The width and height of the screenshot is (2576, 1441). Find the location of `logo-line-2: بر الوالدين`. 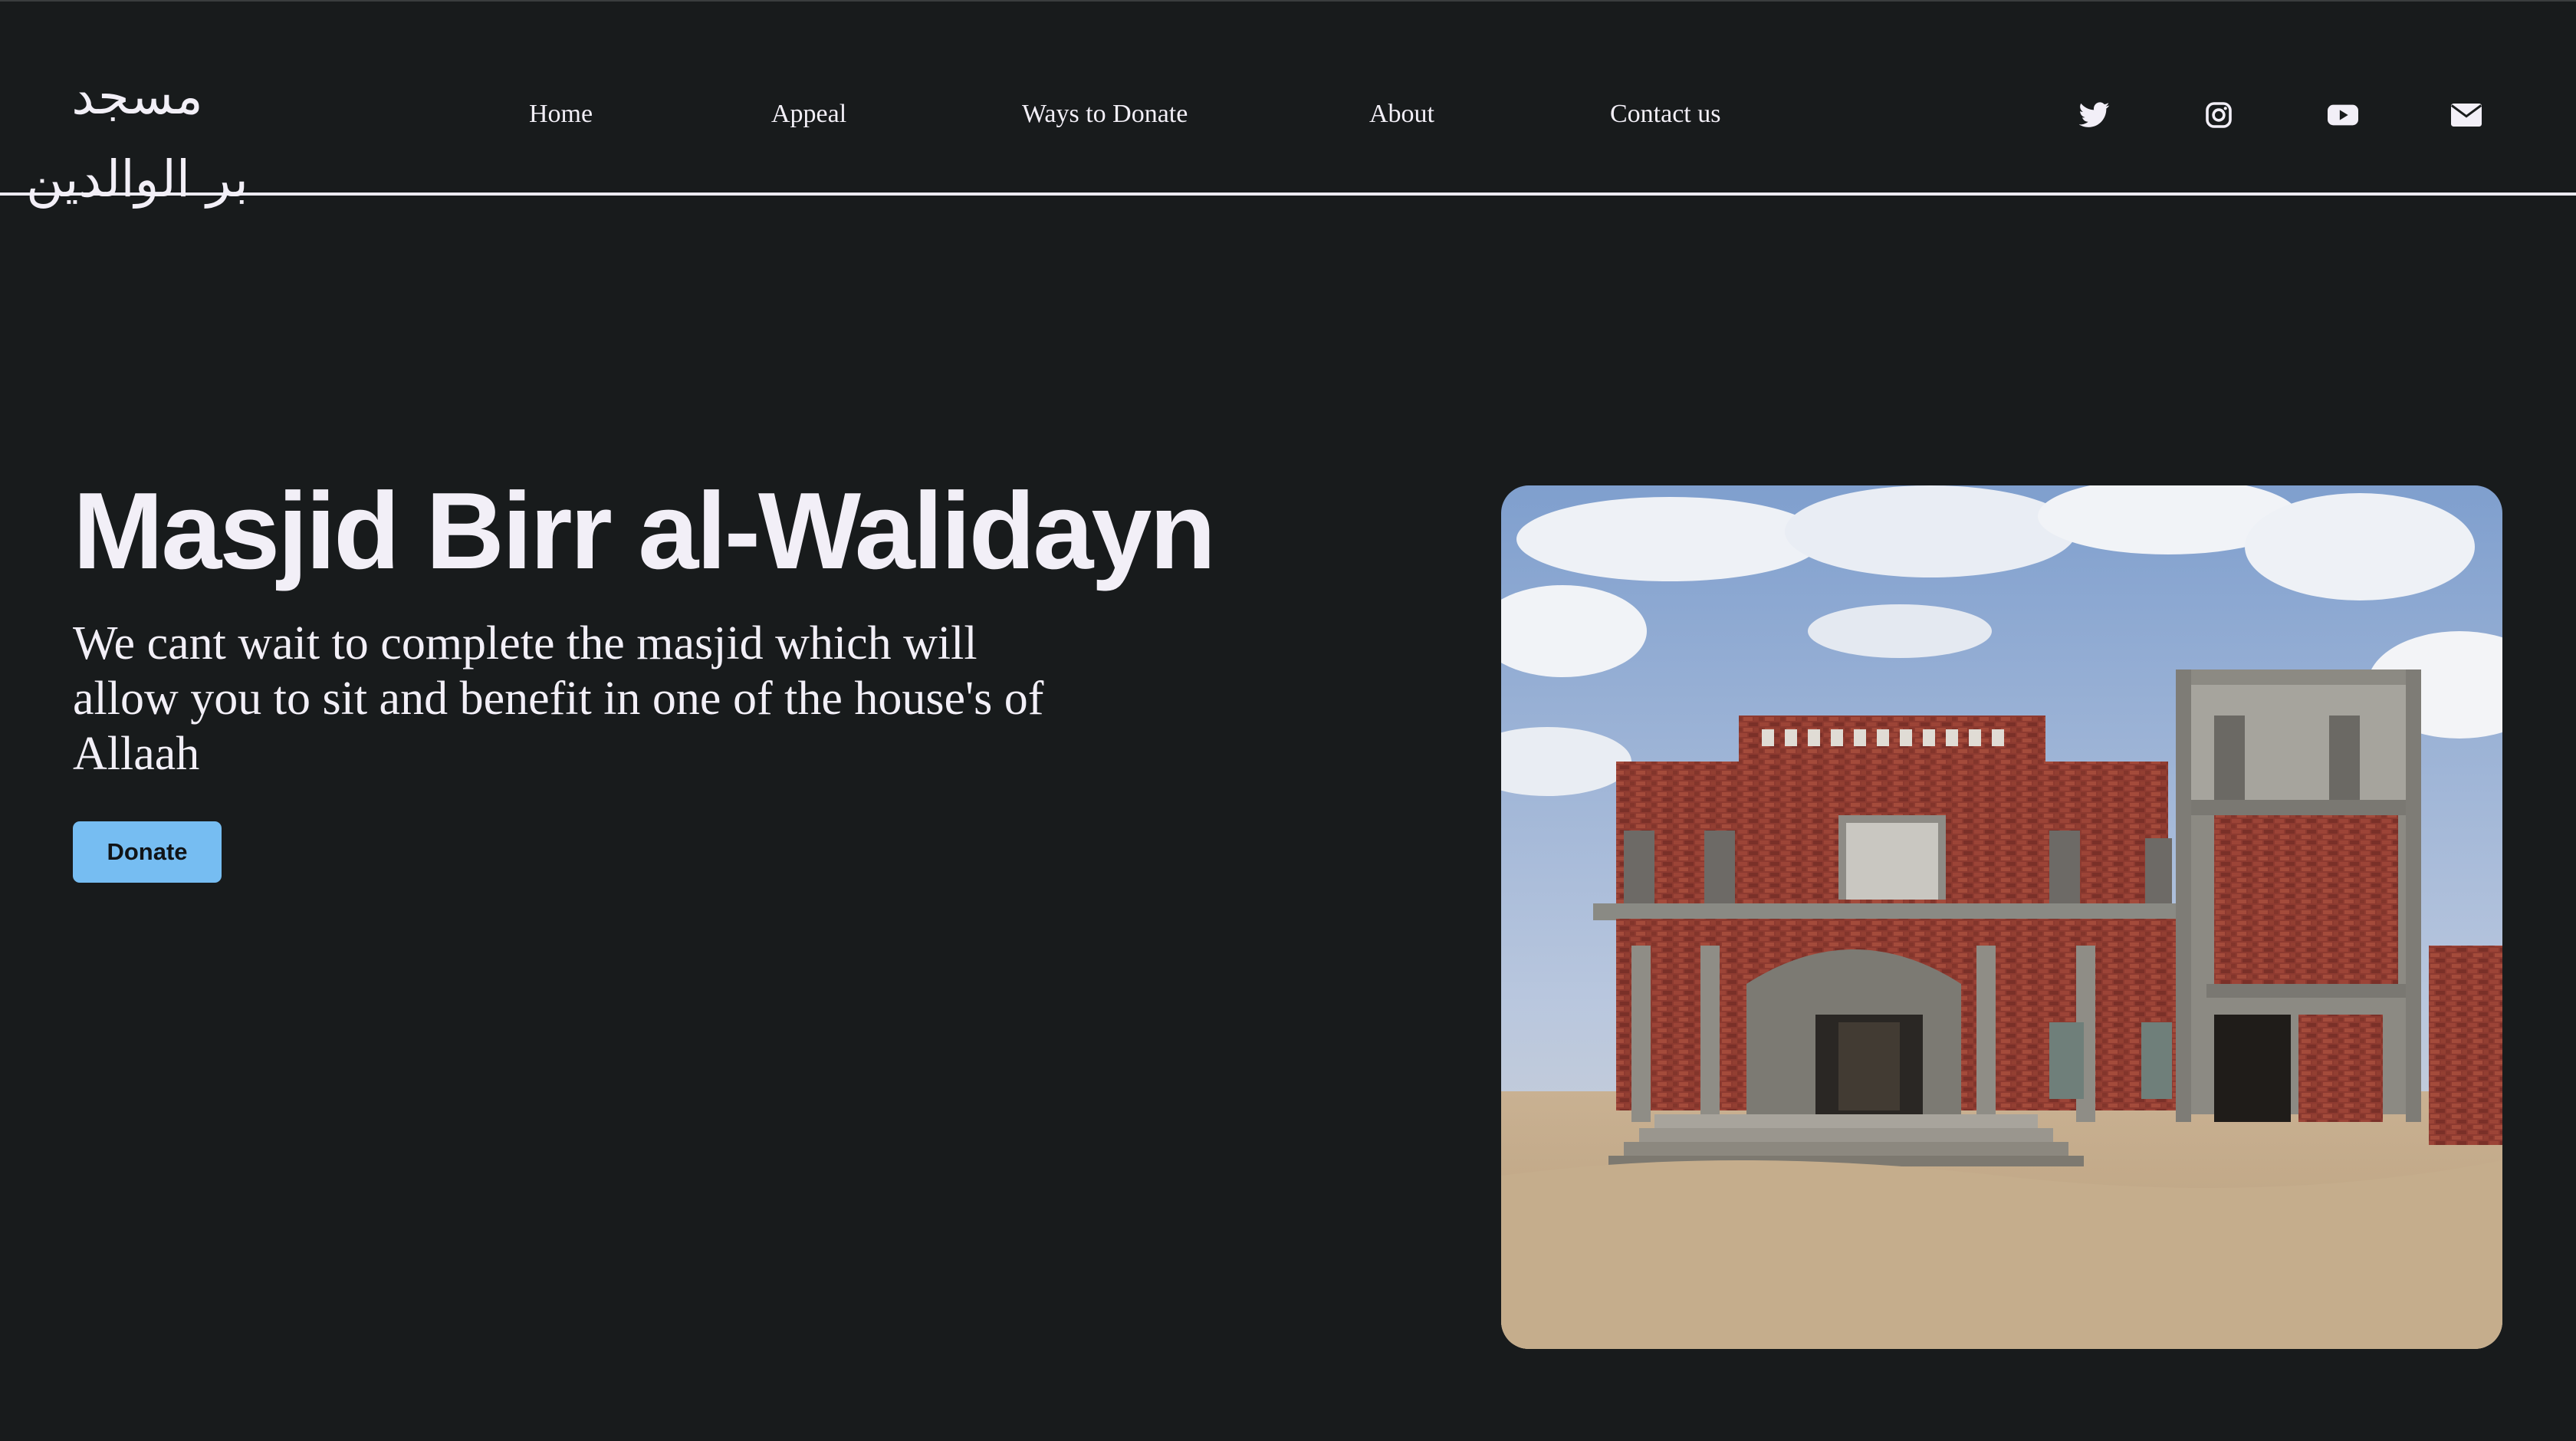

logo-line-2: بر الوالدين is located at coordinates (136, 179).